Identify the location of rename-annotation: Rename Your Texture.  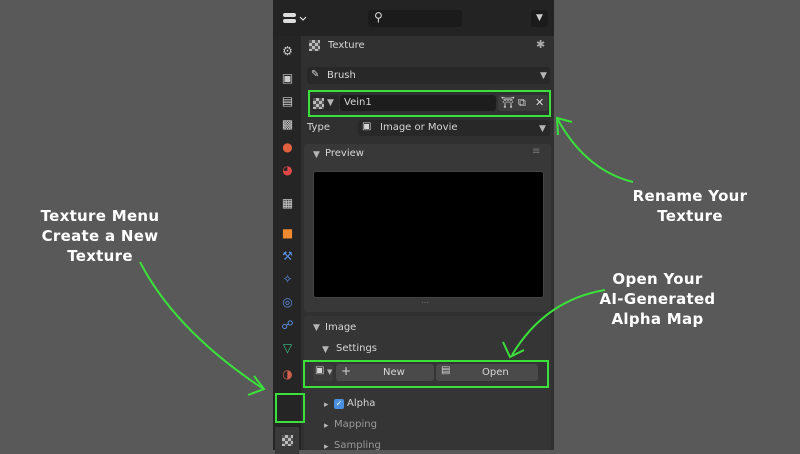
(690, 206).